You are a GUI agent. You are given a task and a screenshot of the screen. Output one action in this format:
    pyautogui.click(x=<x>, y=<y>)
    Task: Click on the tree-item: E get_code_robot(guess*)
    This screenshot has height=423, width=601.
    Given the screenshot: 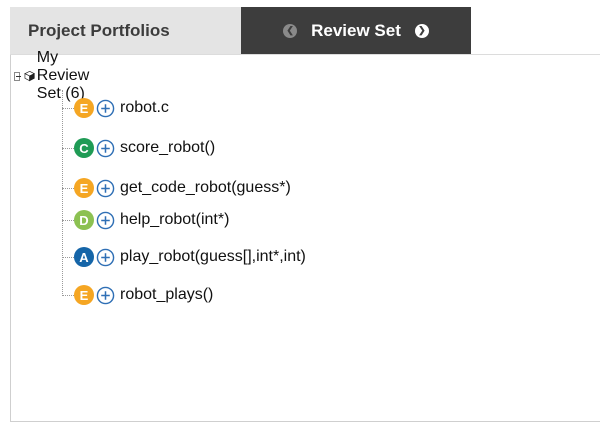 What is the action you would take?
    pyautogui.click(x=176, y=188)
    